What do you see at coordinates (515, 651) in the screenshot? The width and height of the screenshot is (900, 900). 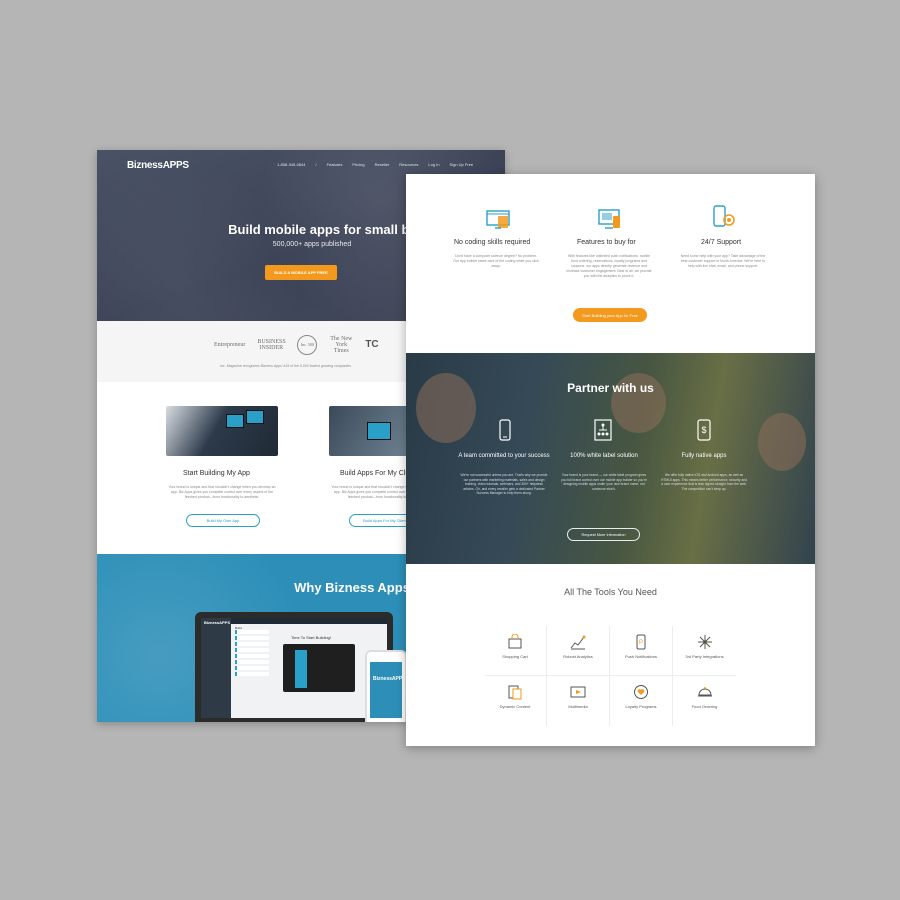 I see `tool-shopping-cart: Shopping Cart` at bounding box center [515, 651].